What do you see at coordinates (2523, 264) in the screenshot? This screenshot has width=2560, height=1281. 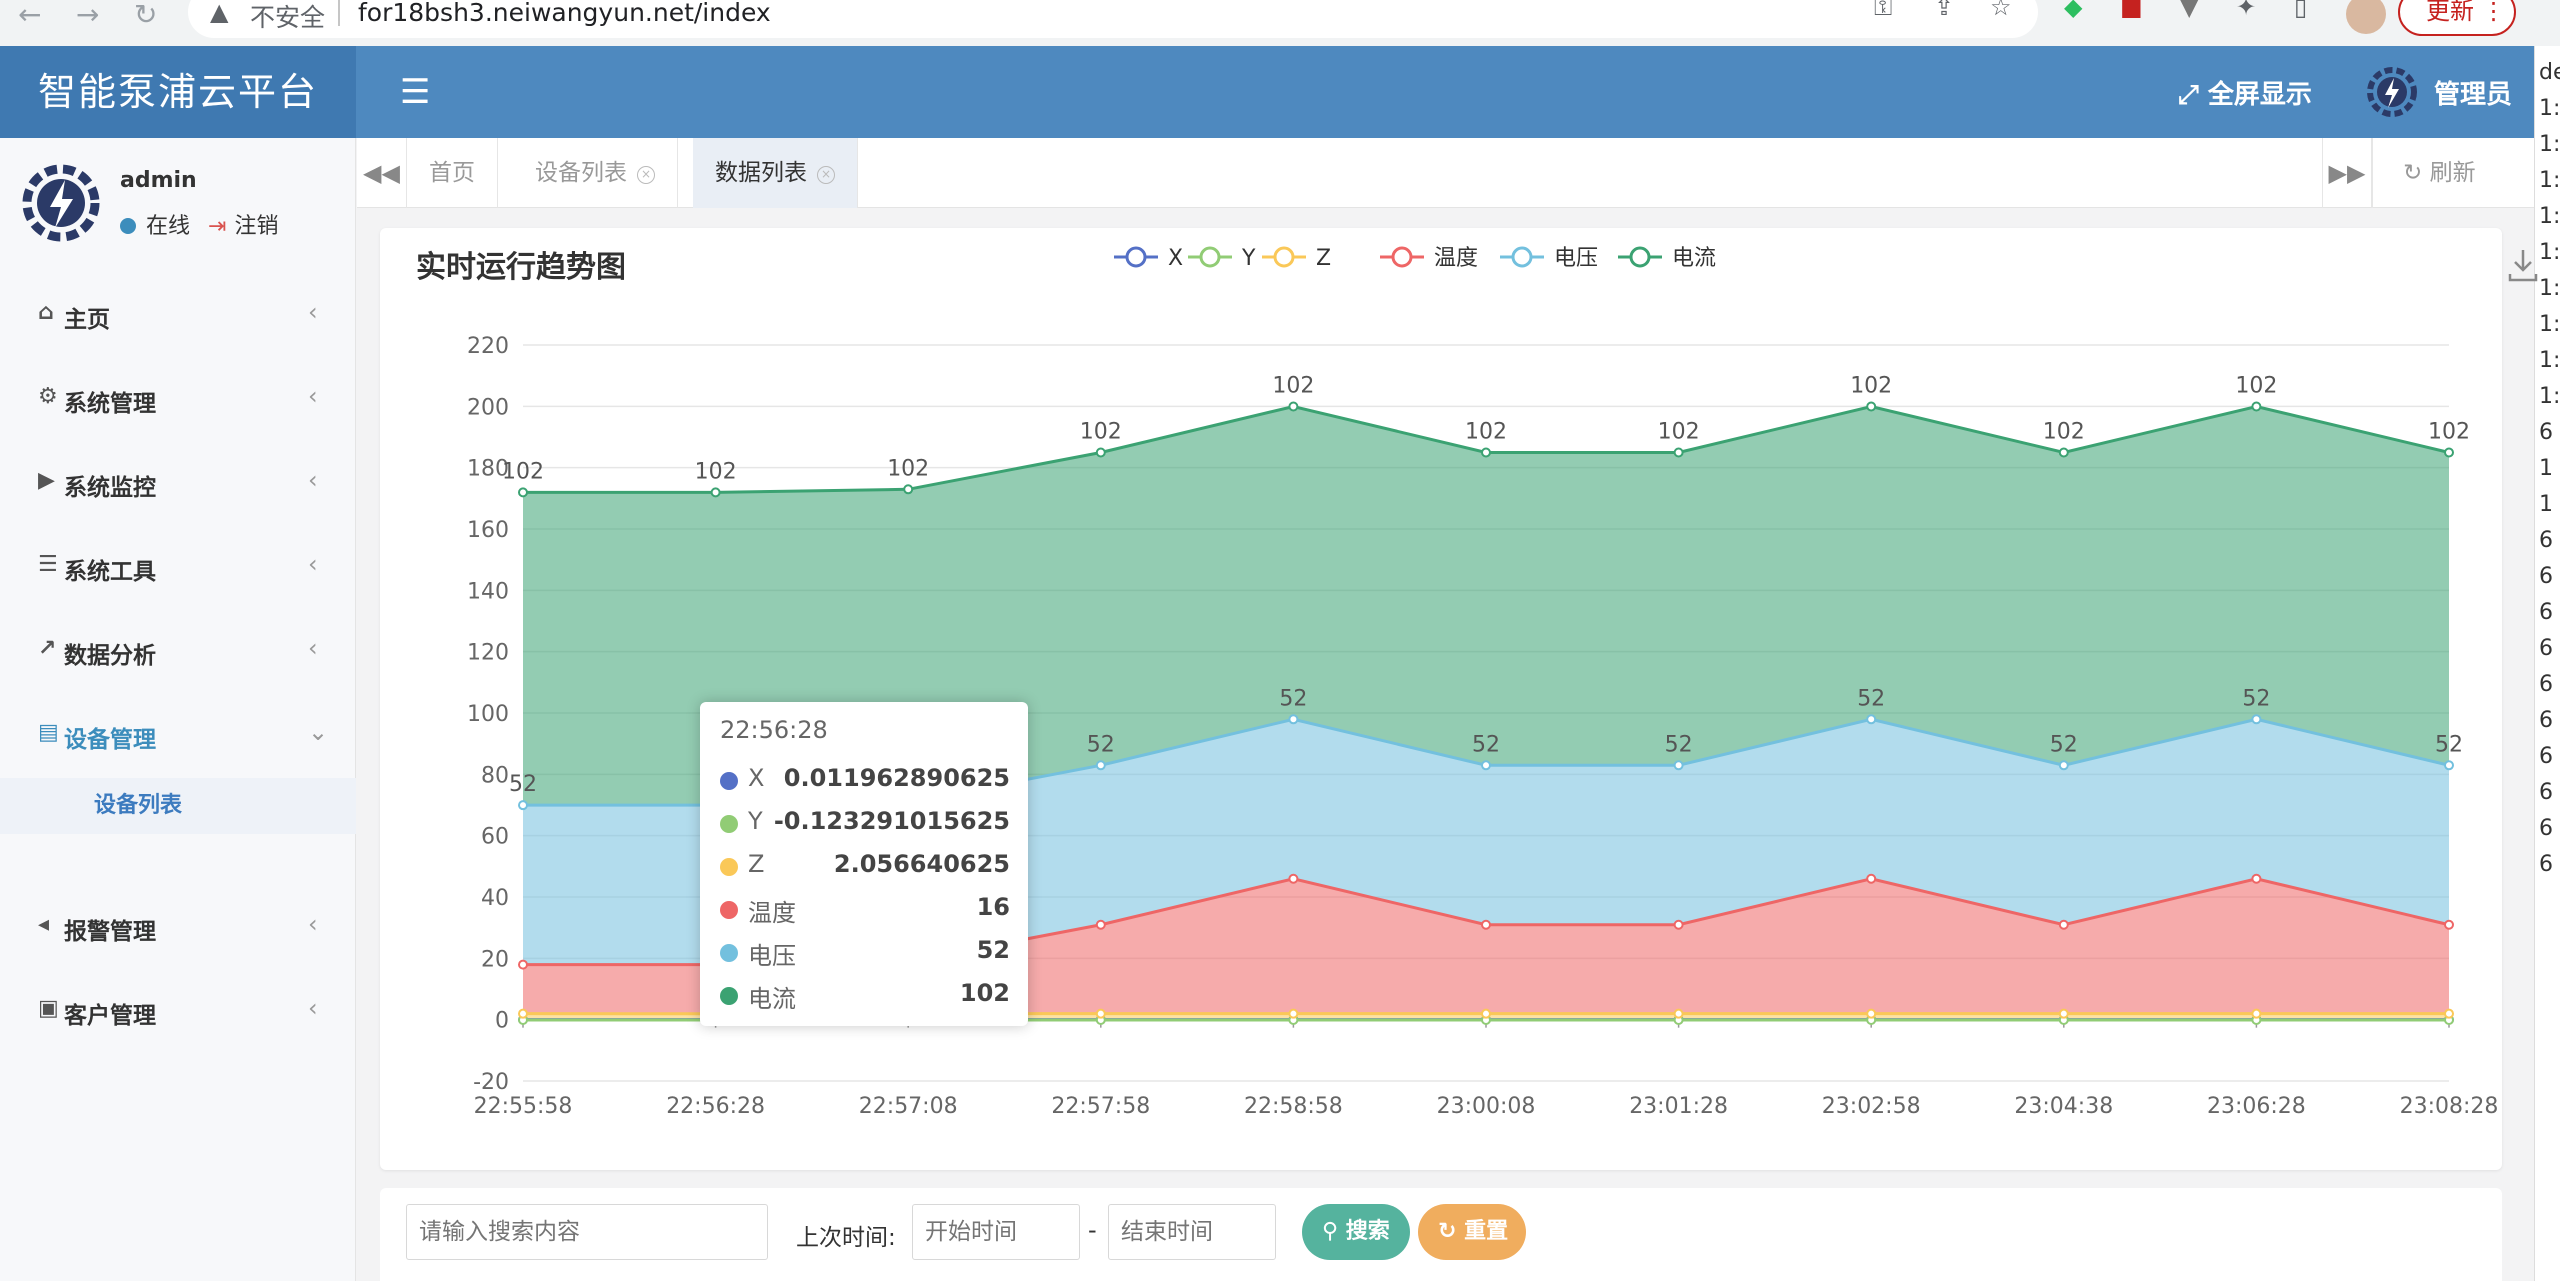 I see `download-icon` at bounding box center [2523, 264].